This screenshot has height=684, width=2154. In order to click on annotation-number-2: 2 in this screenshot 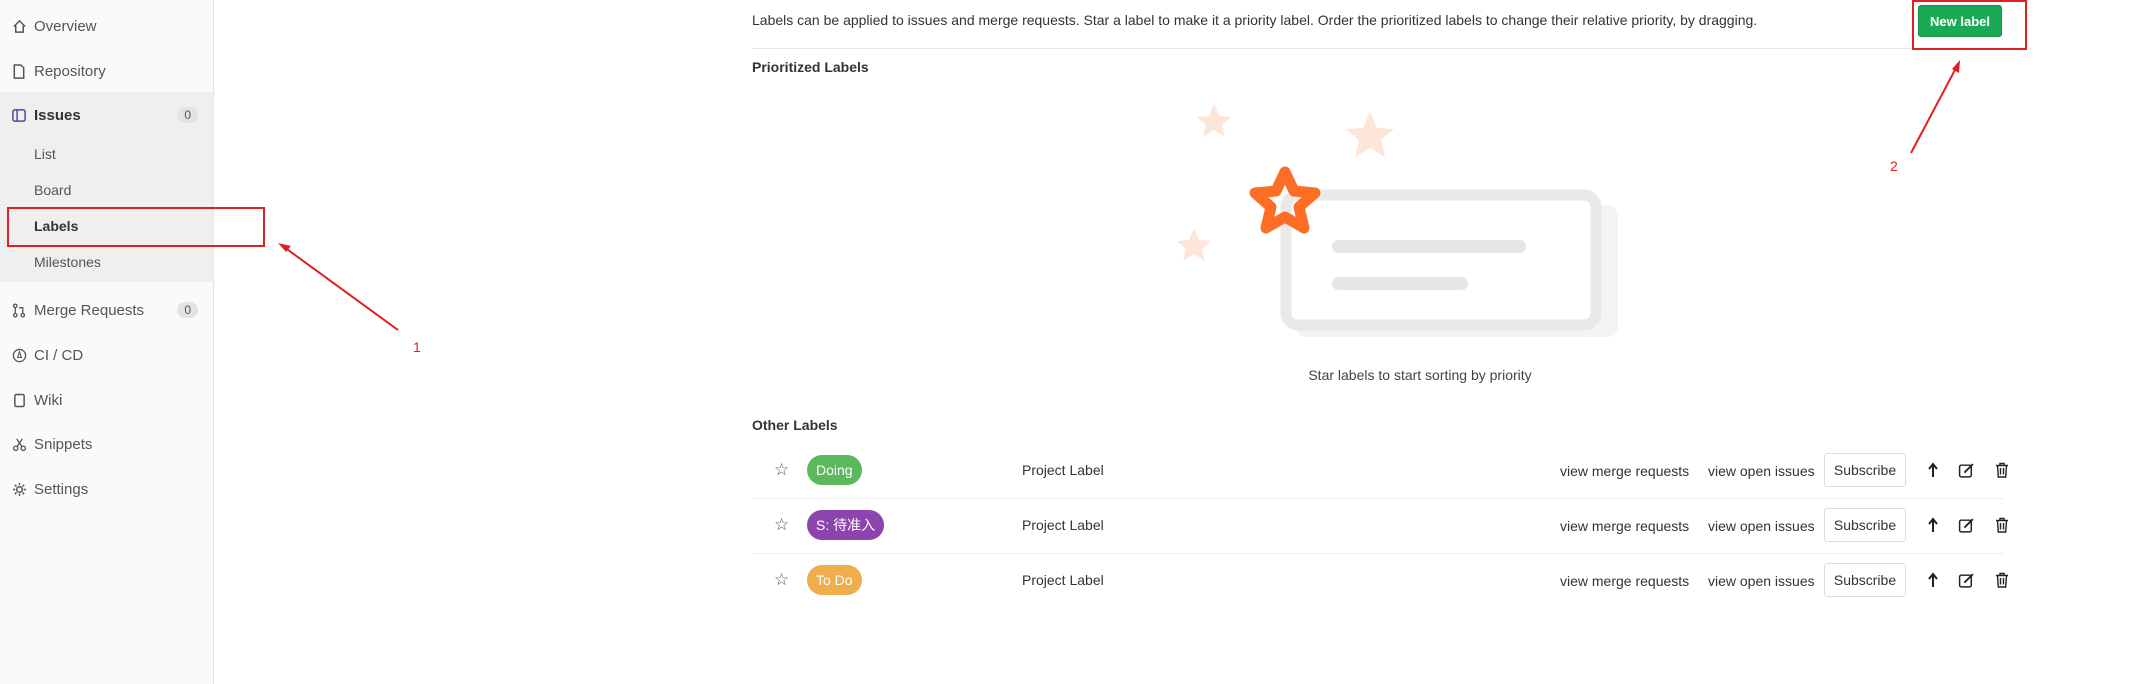, I will do `click(1894, 166)`.